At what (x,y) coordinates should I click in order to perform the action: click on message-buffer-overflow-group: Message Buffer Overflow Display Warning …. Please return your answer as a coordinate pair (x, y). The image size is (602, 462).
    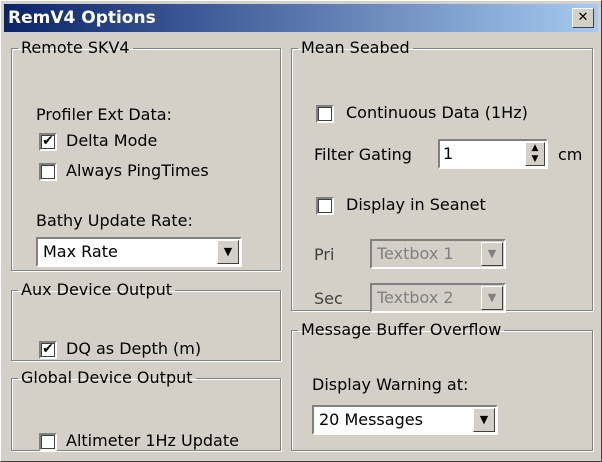
    Looking at the image, I should click on (442, 386).